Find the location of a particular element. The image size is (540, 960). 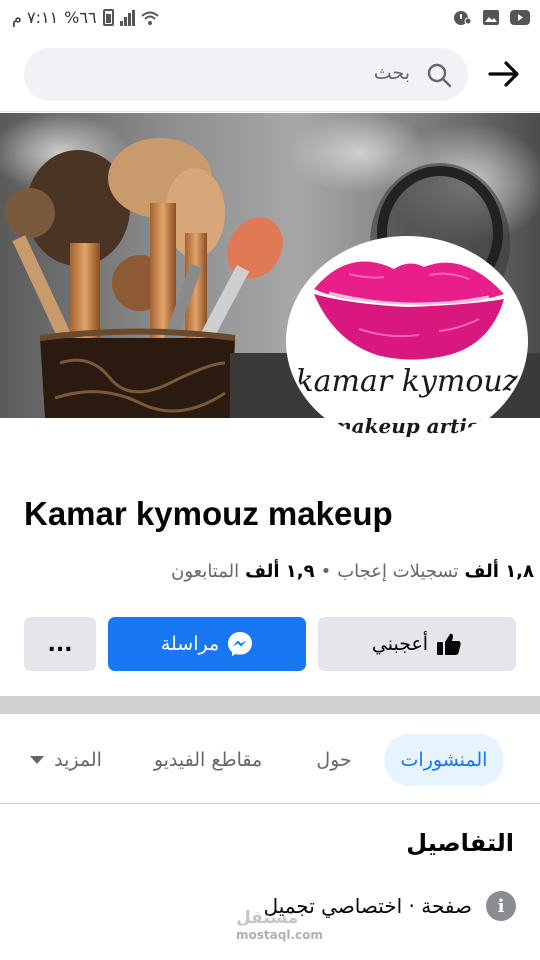

status-left: ٧:١١ م %٦٦ is located at coordinates (85, 17).